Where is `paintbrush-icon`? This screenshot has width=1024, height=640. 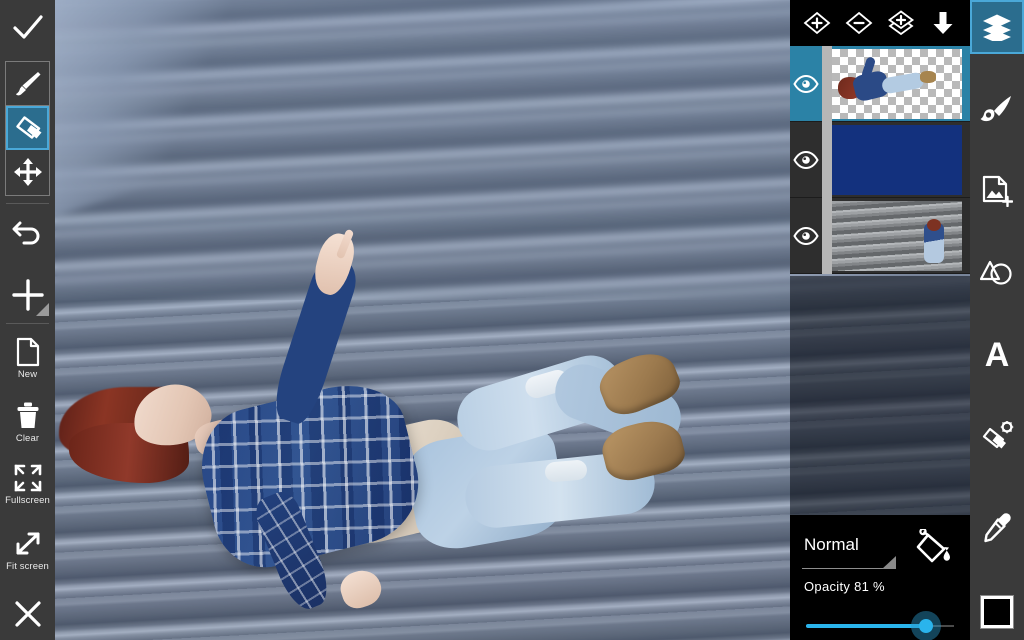
paintbrush-icon is located at coordinates (27, 83).